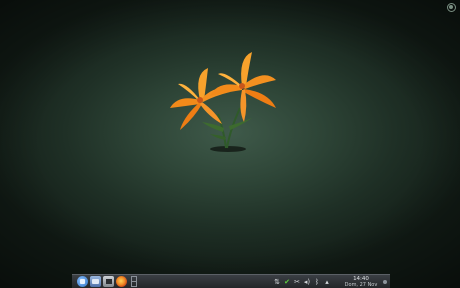  Describe the element at coordinates (451, 7) in the screenshot. I see `plasma-cashew-icon` at that location.